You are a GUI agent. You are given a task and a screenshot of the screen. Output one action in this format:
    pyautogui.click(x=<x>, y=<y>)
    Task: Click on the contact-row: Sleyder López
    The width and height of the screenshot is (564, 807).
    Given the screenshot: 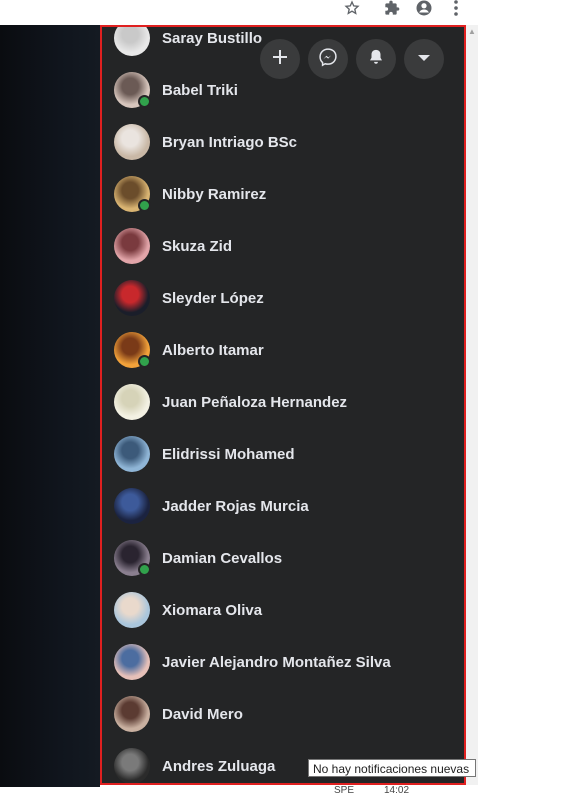 What is the action you would take?
    pyautogui.click(x=284, y=298)
    